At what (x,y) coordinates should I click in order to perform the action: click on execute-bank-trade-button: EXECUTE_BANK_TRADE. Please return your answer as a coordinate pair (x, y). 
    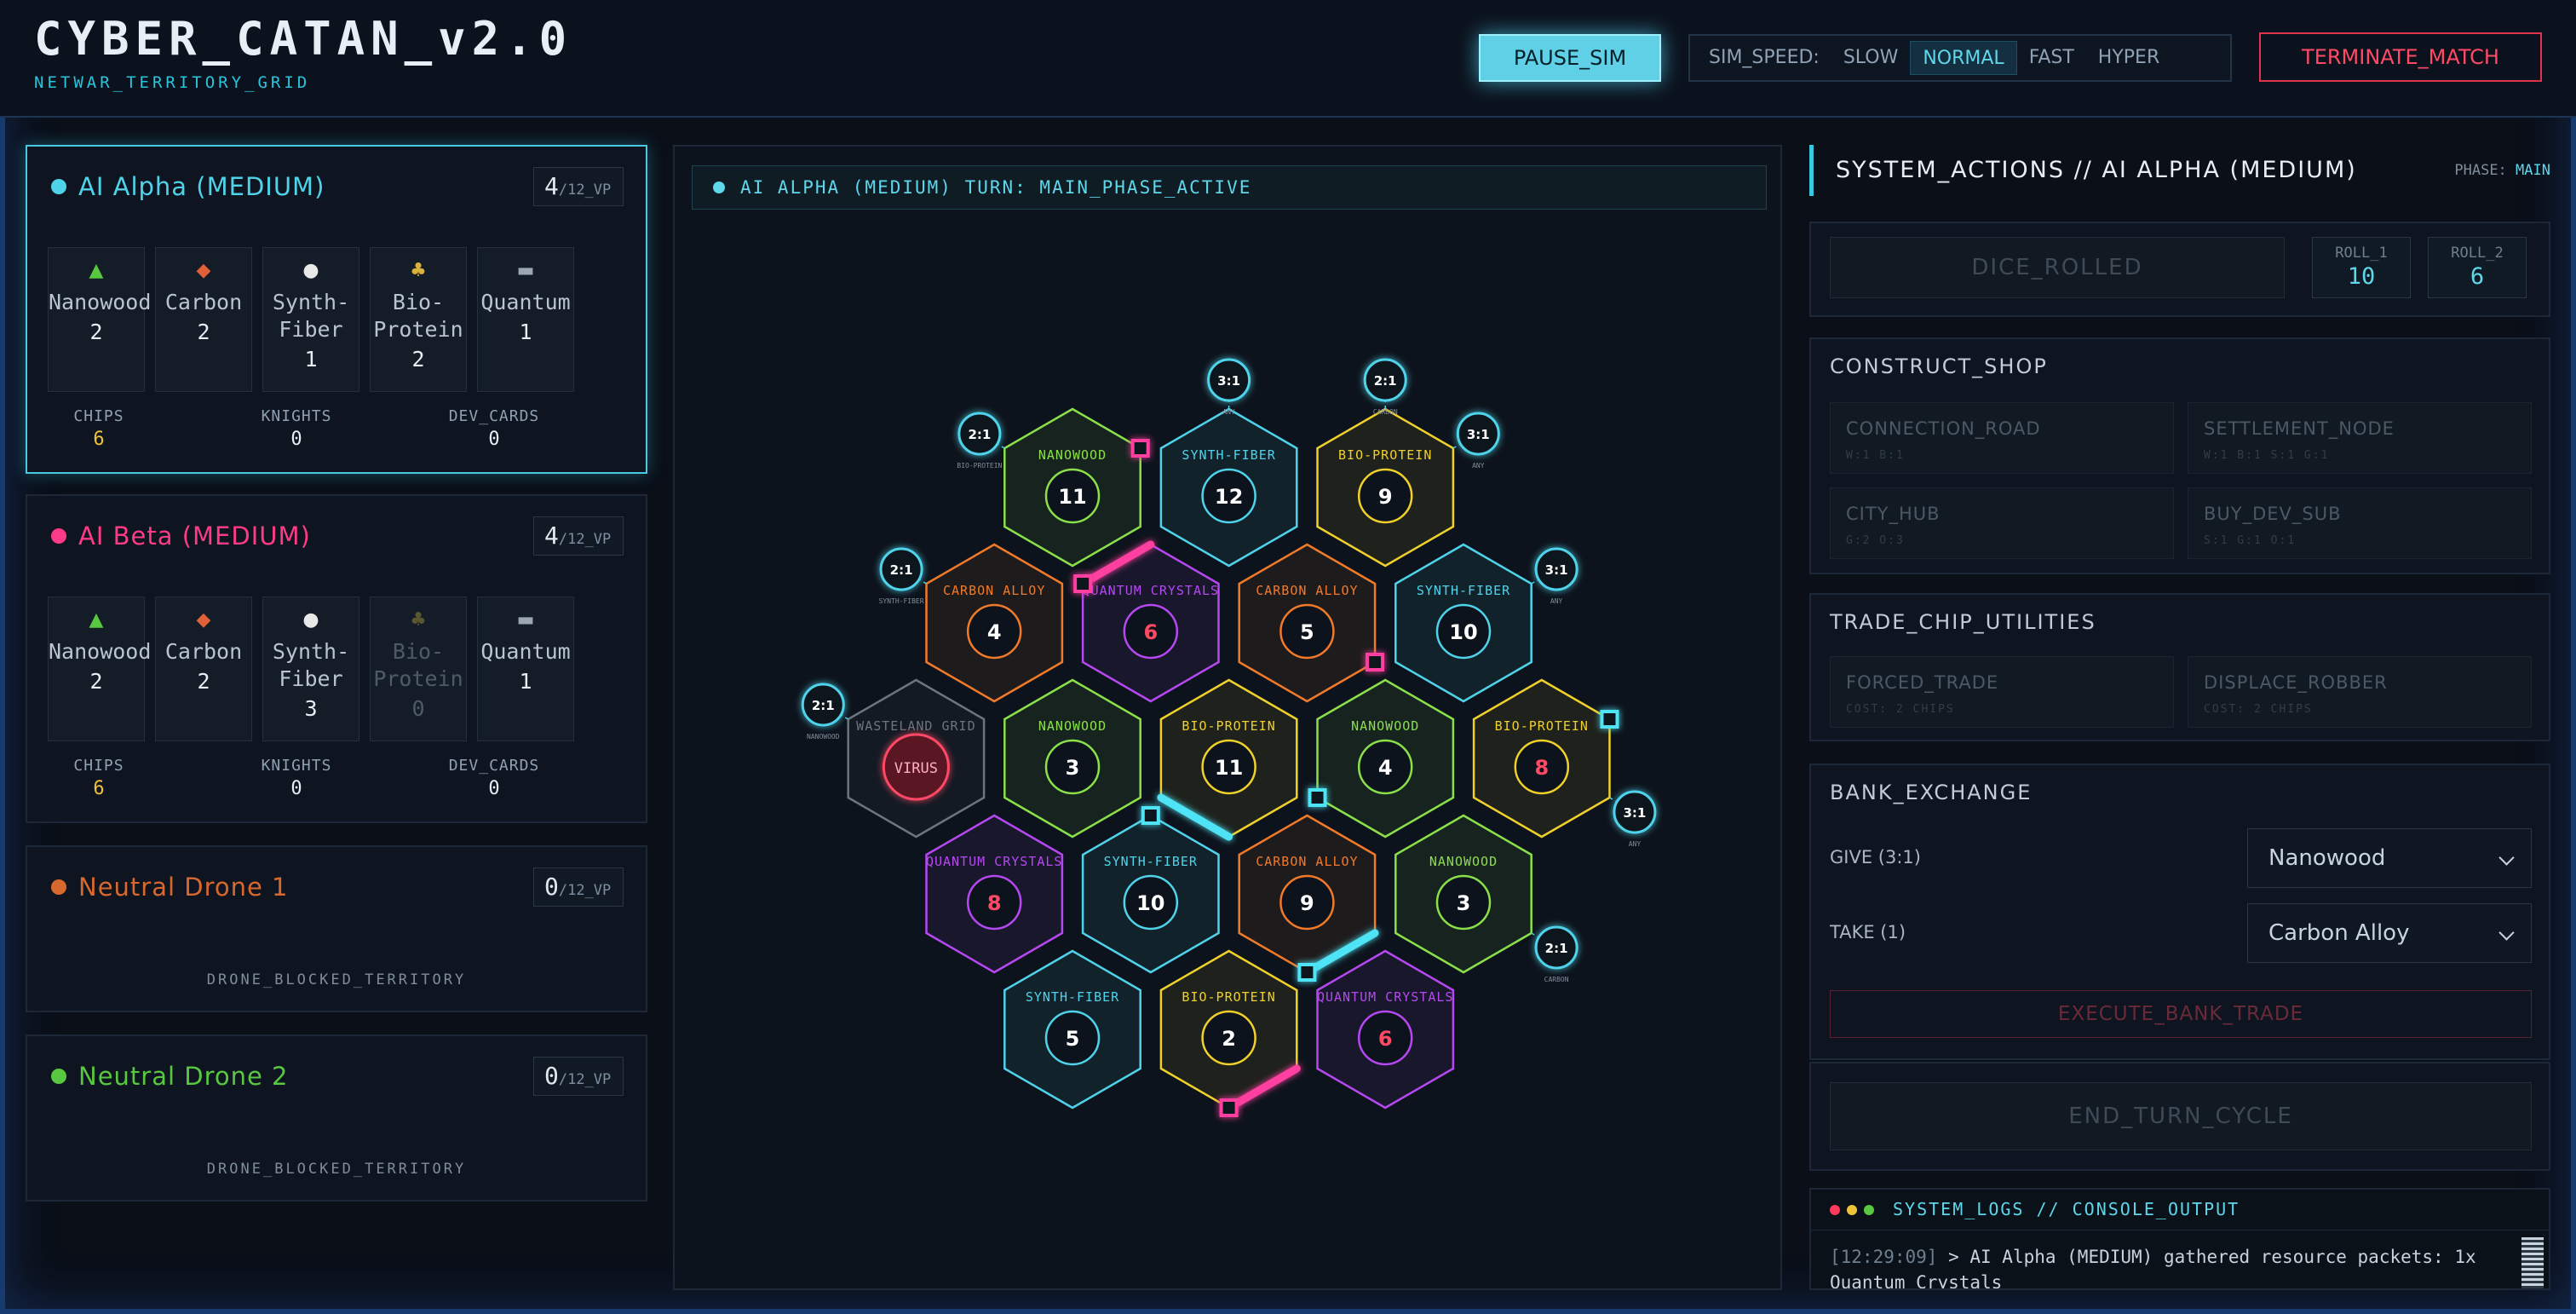
    Looking at the image, I should click on (2181, 1014).